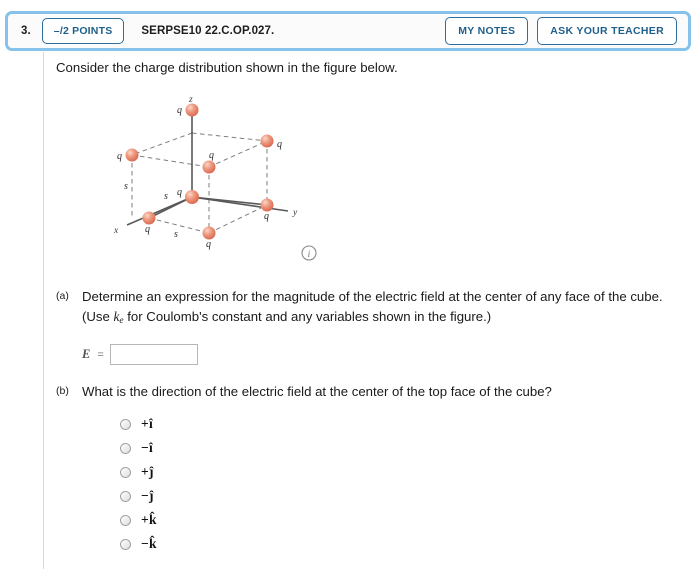 The image size is (700, 569). What do you see at coordinates (405, 496) in the screenshot?
I see `option-minus-j: −ĵ` at bounding box center [405, 496].